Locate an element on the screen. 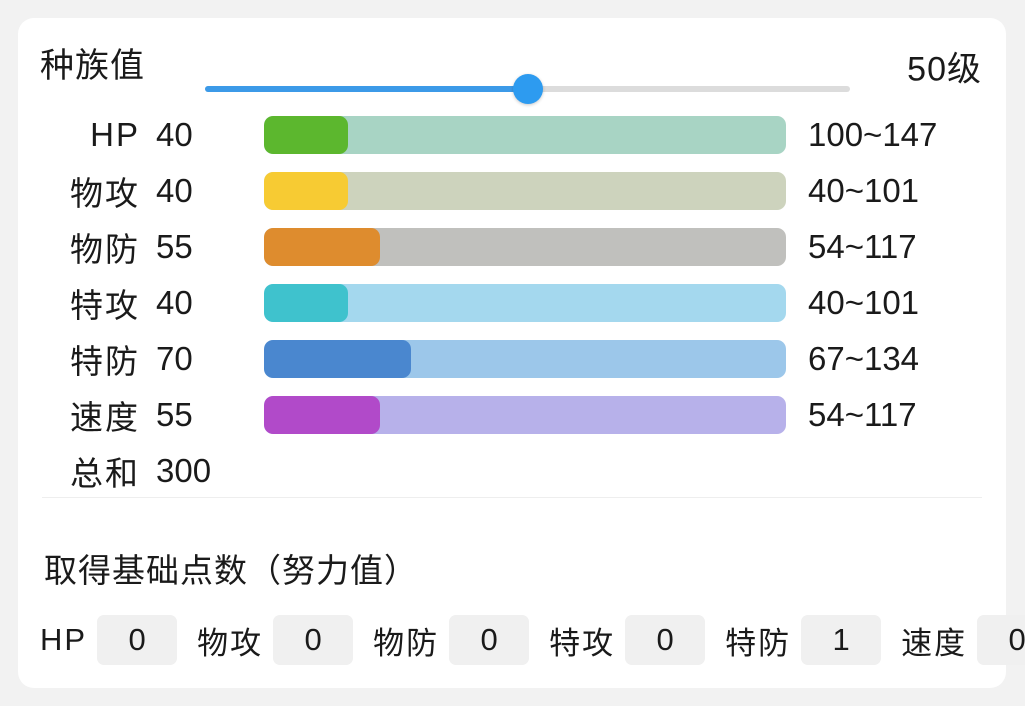 Image resolution: width=1025 pixels, height=706 pixels. stat-label: 物攻 is located at coordinates (105, 193).